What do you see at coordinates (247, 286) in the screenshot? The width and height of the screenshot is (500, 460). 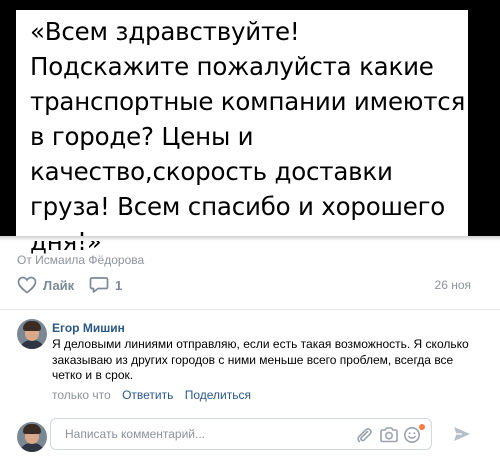 I see `post-actions: Лайк 1 26 ноя` at bounding box center [247, 286].